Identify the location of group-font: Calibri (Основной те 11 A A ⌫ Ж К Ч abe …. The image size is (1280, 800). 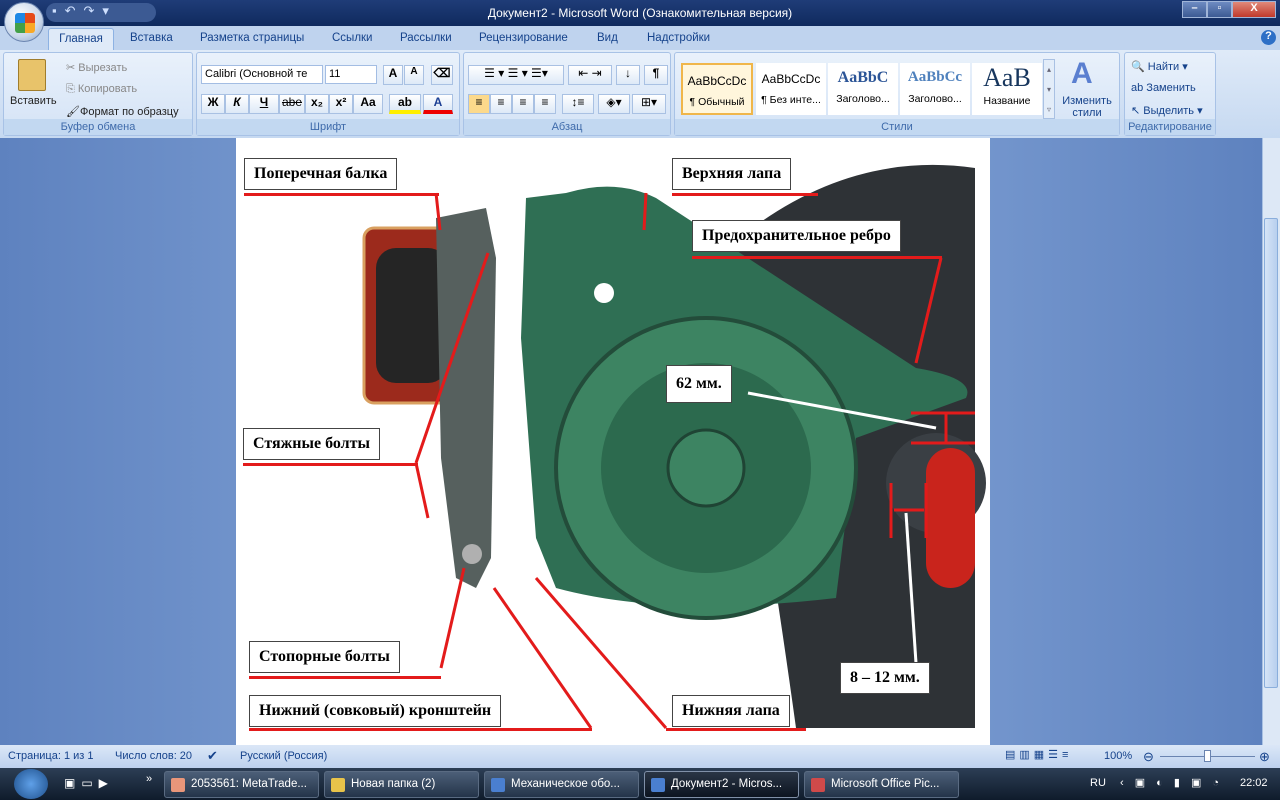
(328, 94).